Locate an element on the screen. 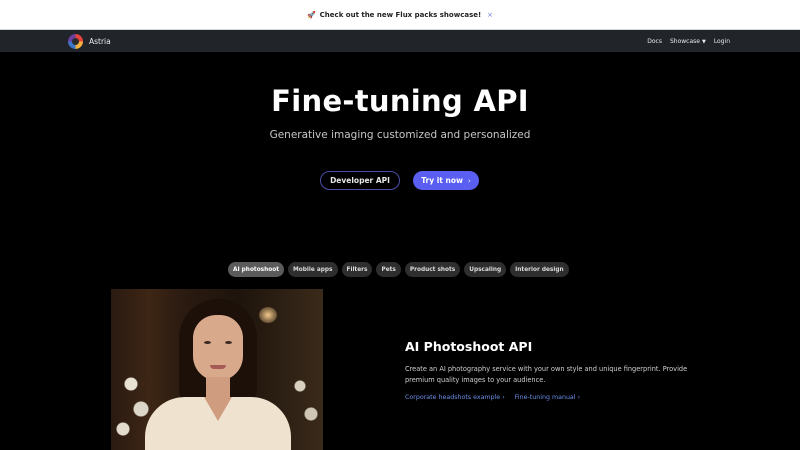  tab-ai-photoshoot: AI photoshoot is located at coordinates (256, 269).